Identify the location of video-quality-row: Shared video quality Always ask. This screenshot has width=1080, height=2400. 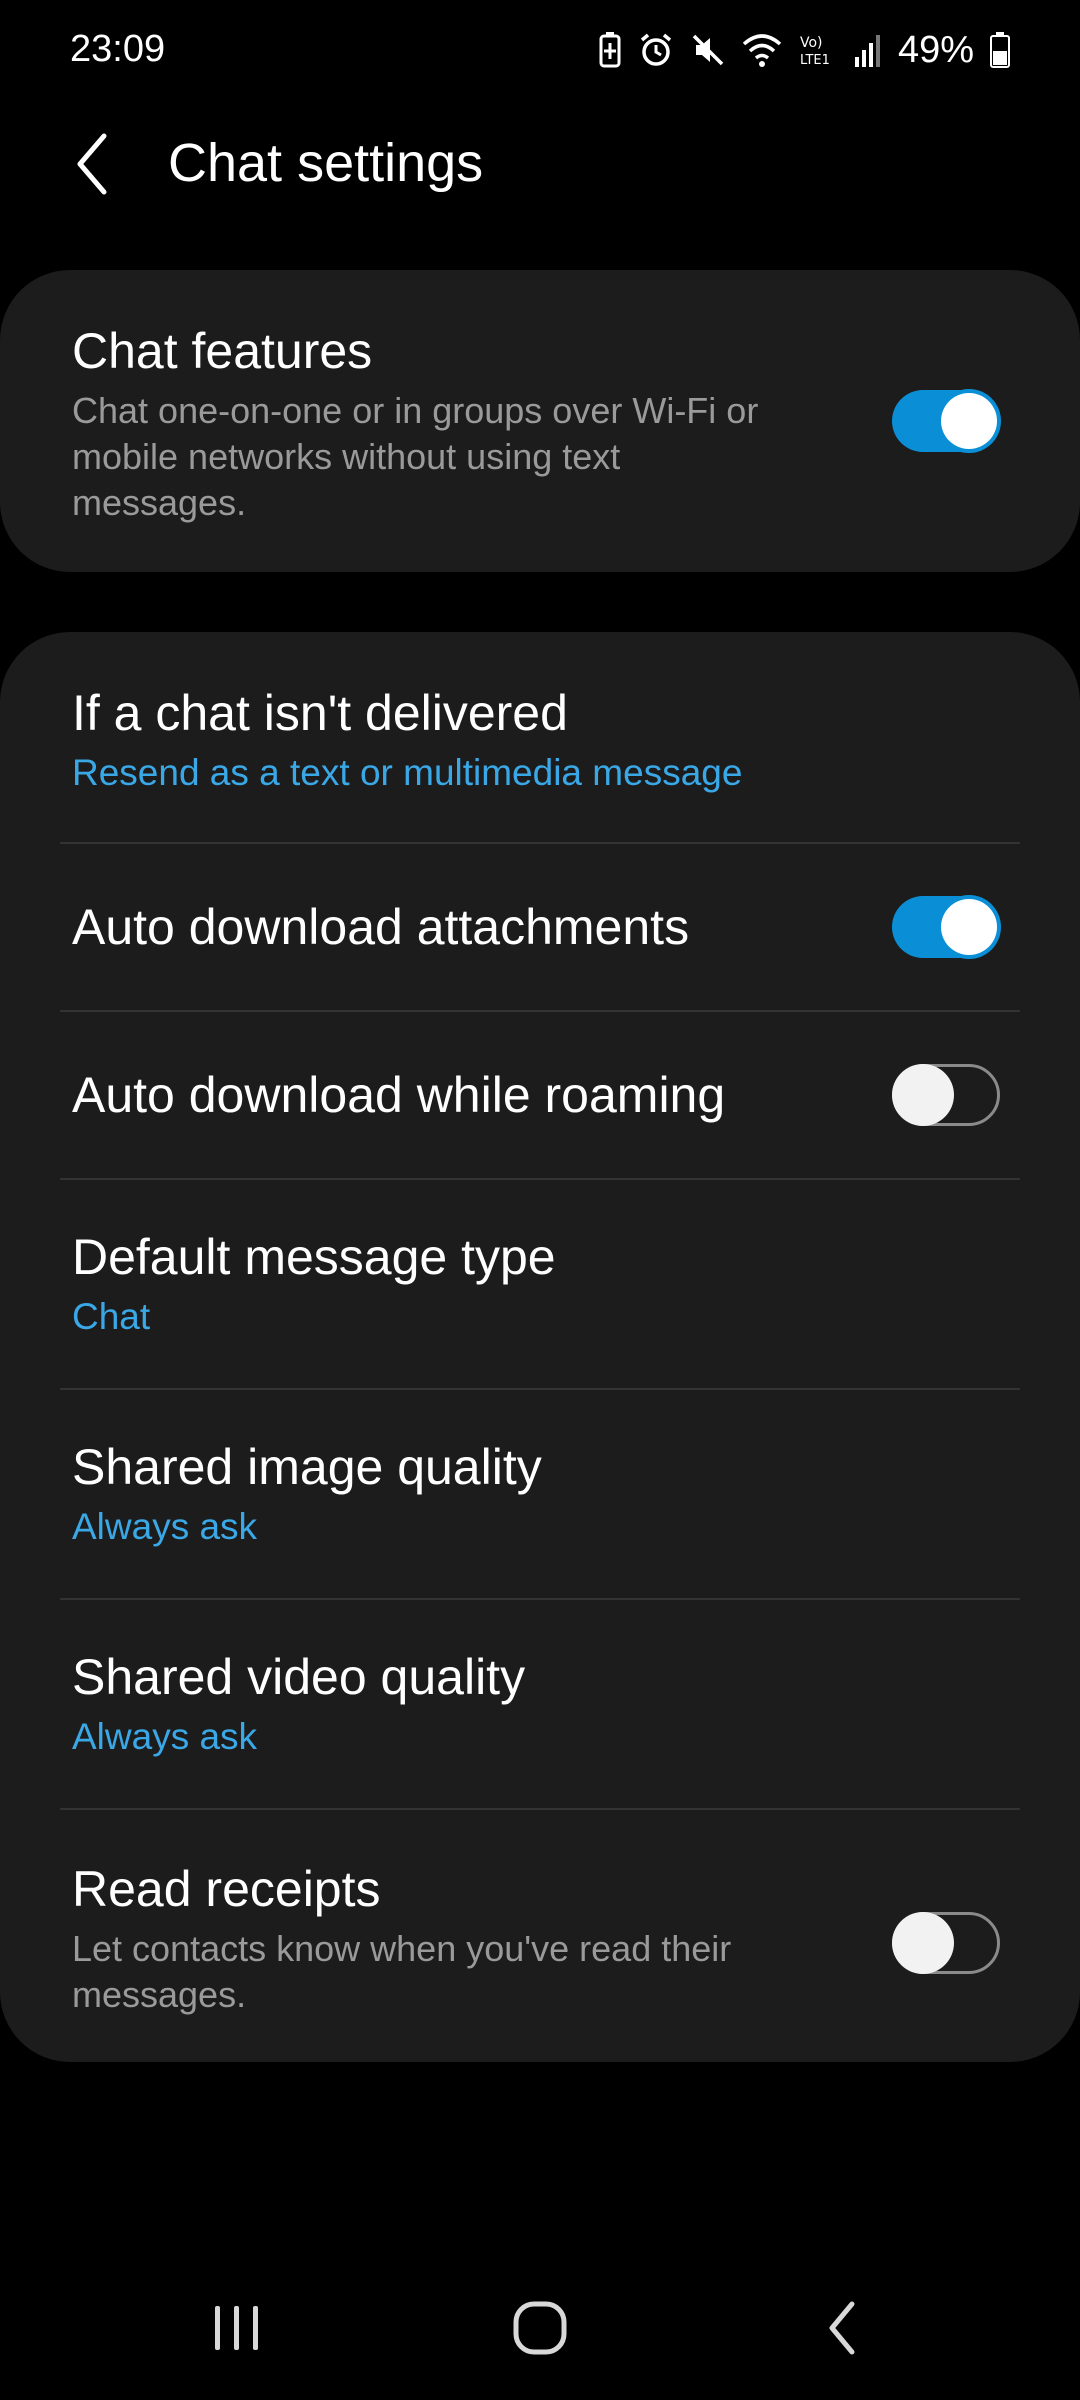
(540, 1704).